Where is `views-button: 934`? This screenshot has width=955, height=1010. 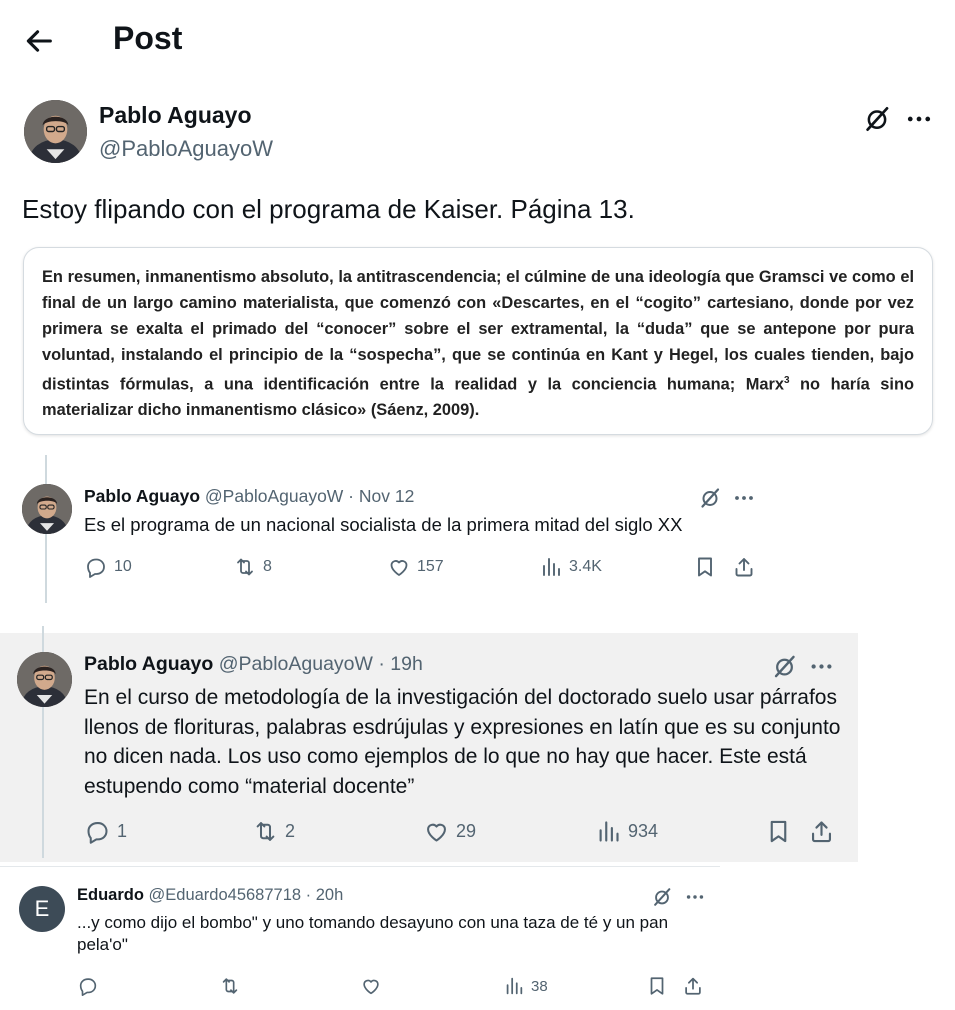
views-button: 934 is located at coordinates (626, 831).